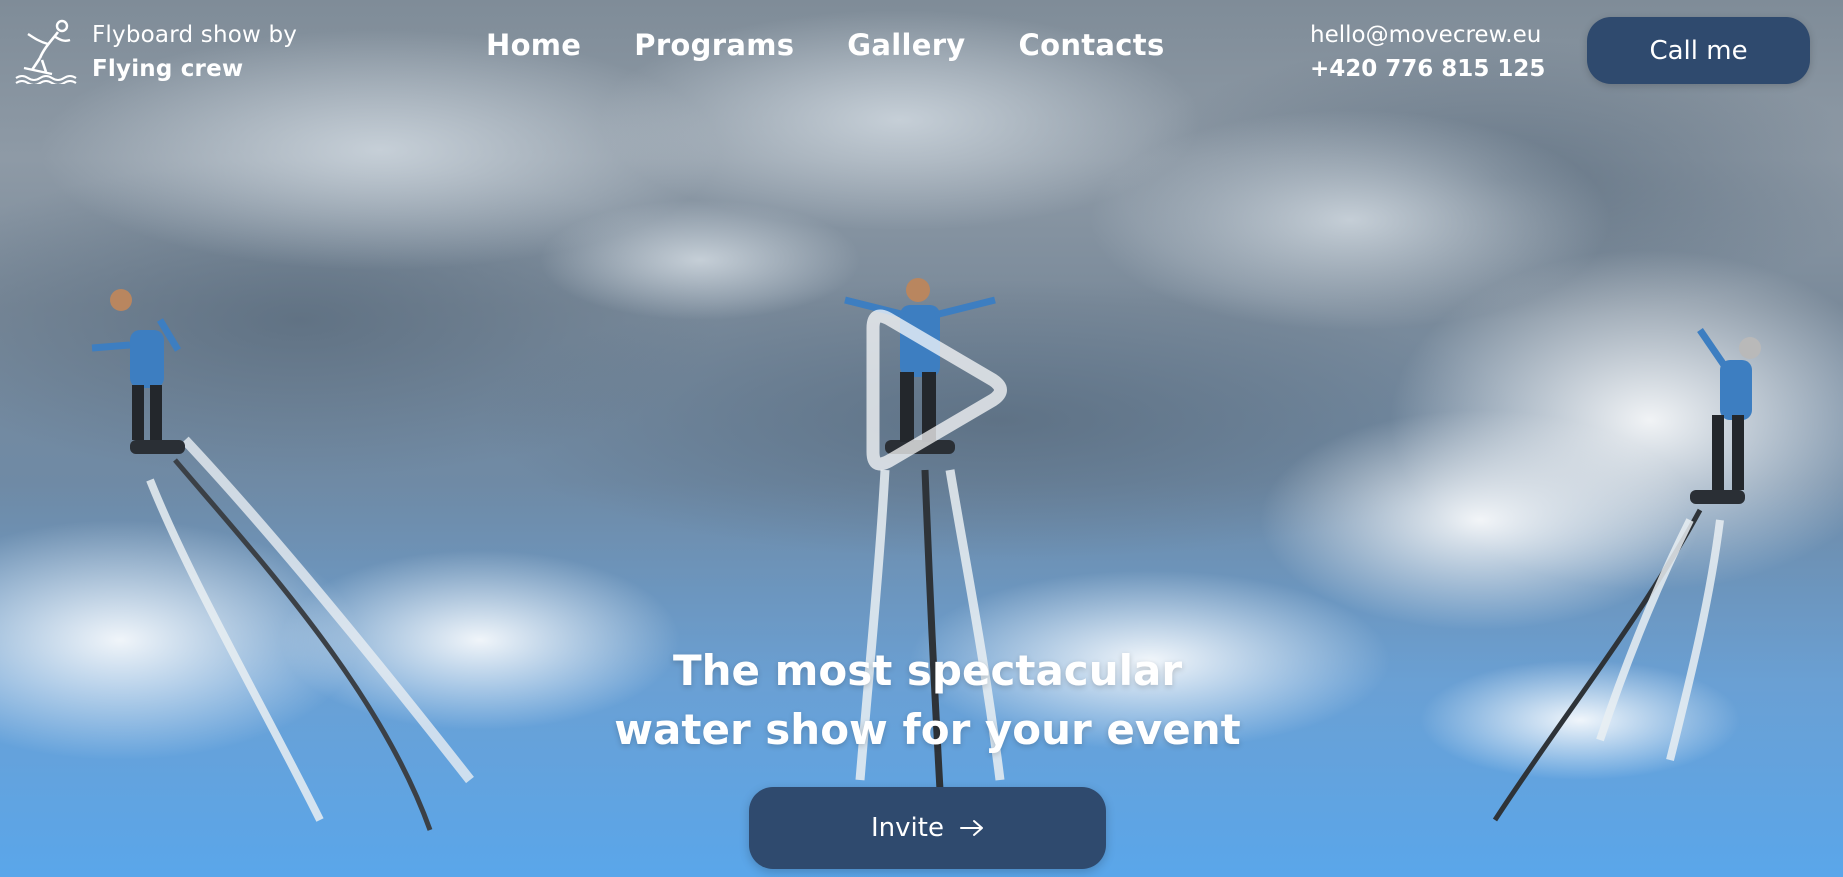  Describe the element at coordinates (907, 828) in the screenshot. I see `invite-label: Invite` at that location.